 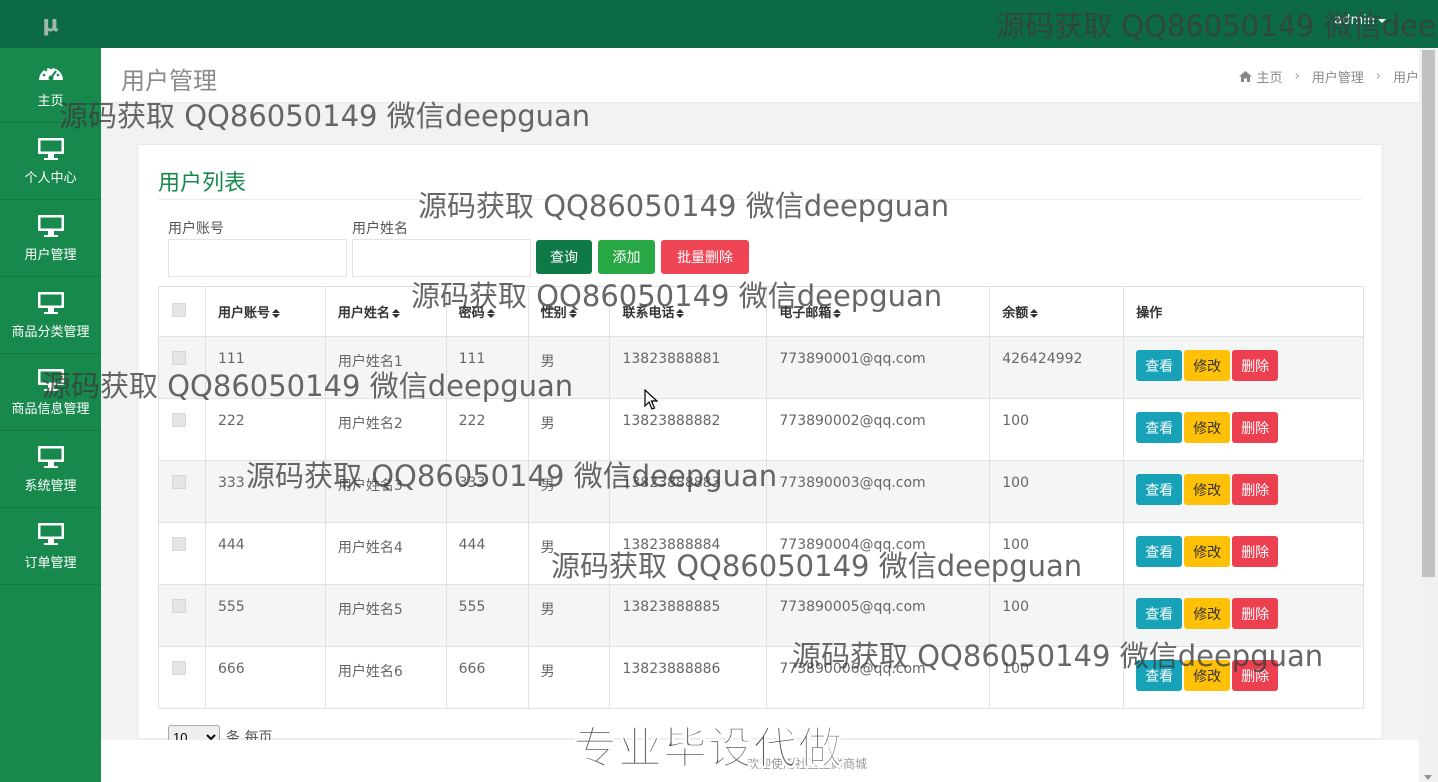 What do you see at coordinates (265, 311) in the screenshot?
I see `column-header: 用户账号` at bounding box center [265, 311].